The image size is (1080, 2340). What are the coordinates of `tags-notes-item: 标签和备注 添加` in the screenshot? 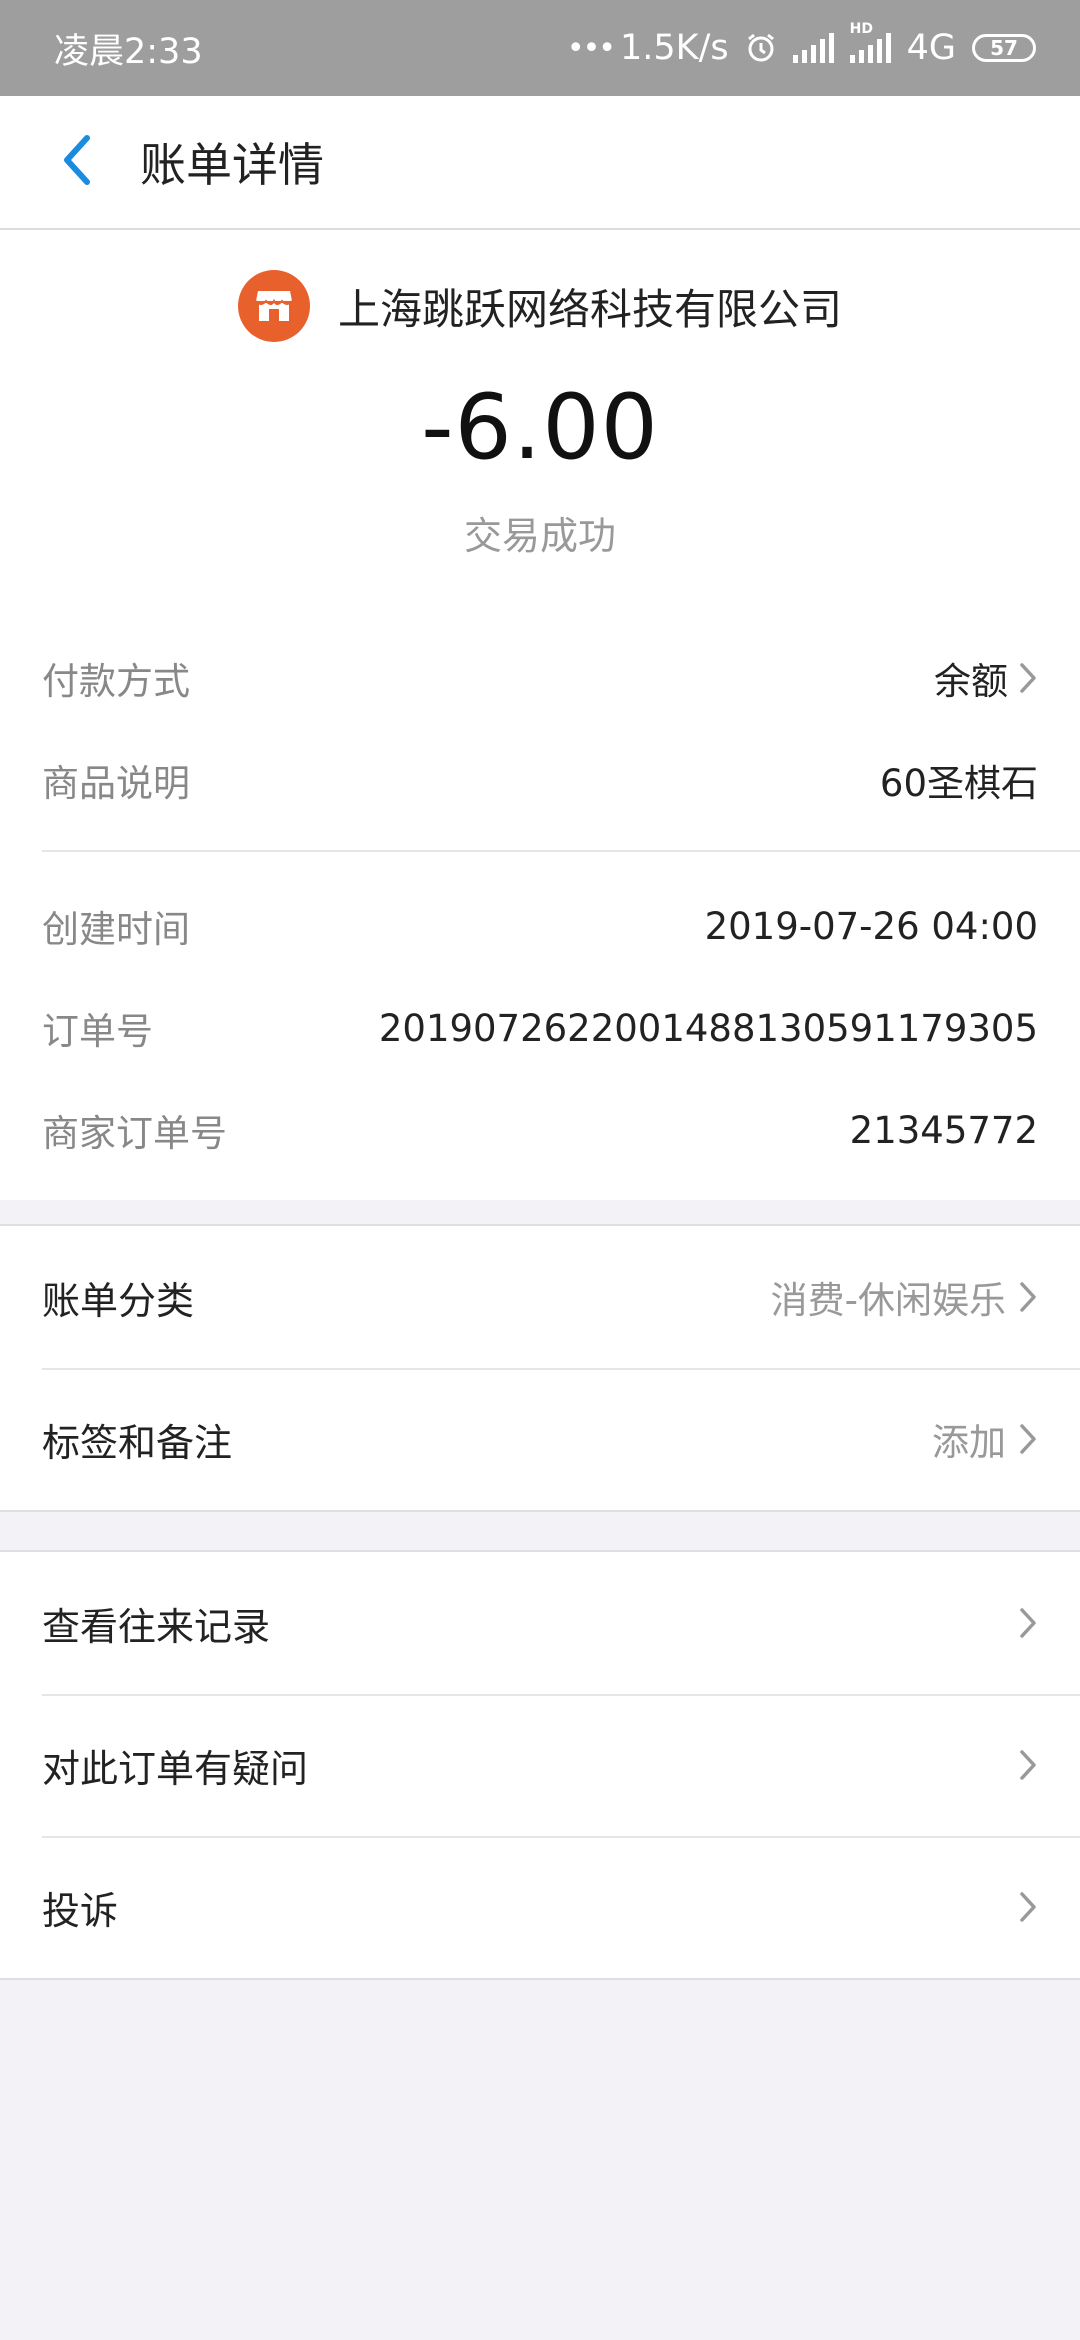 It's located at (540, 1439).